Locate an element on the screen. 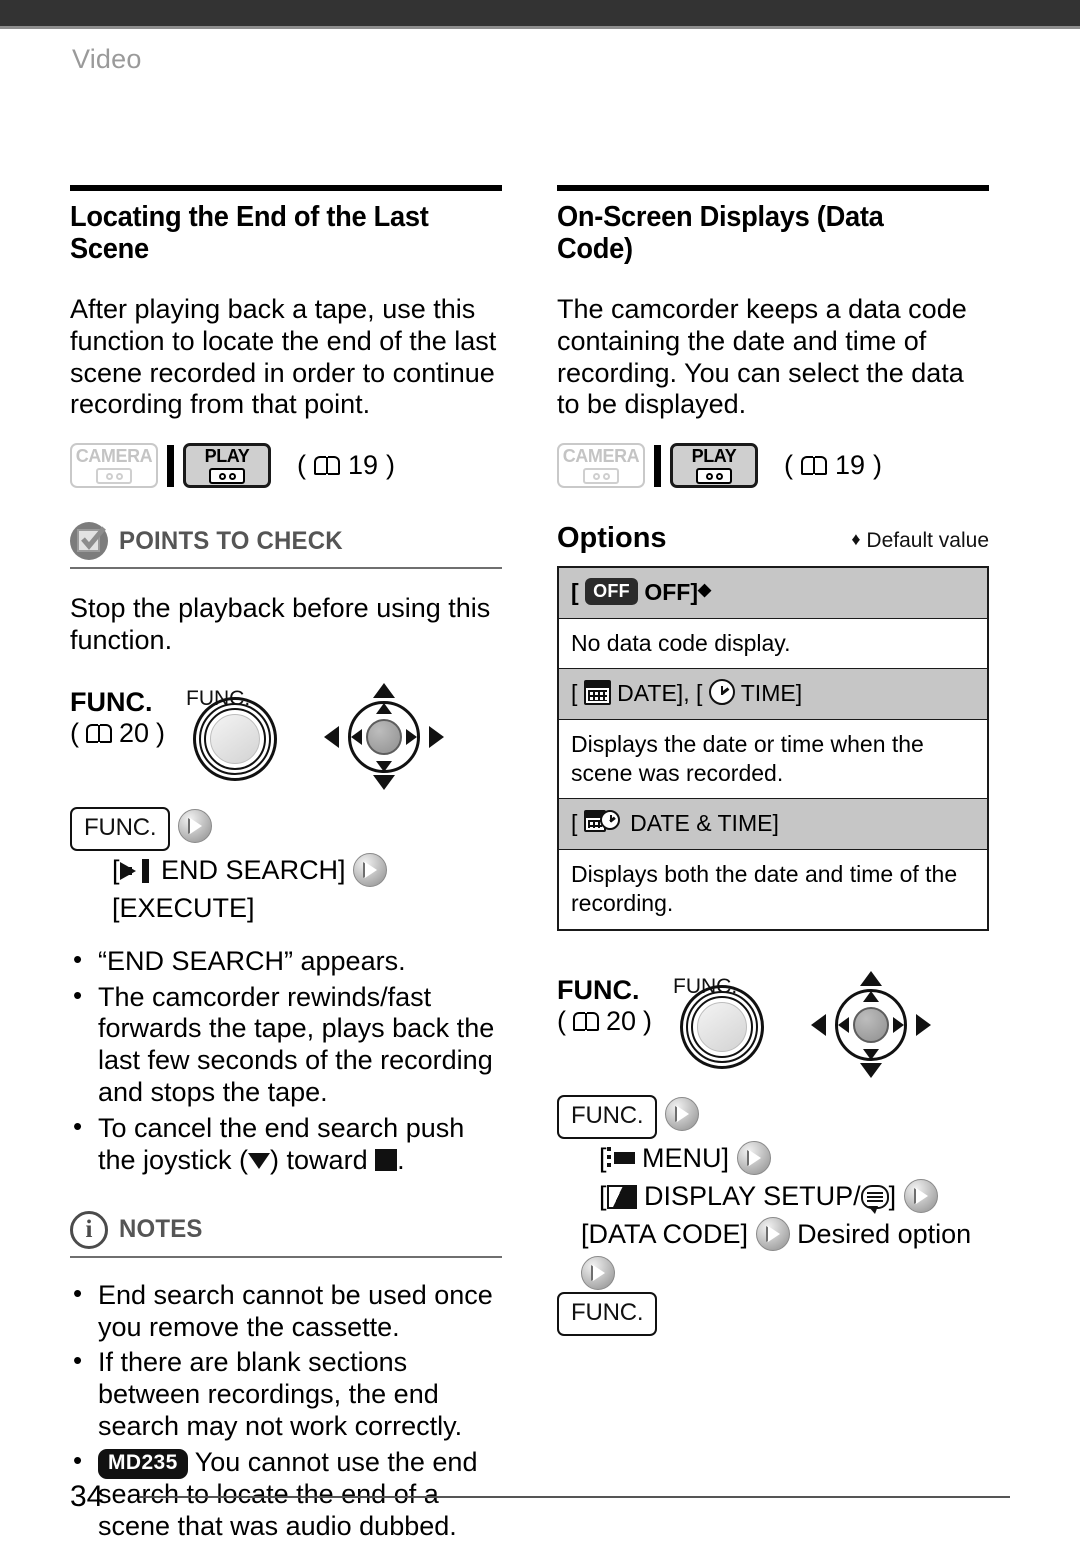  speech-bubble-icon is located at coordinates (874, 1200).